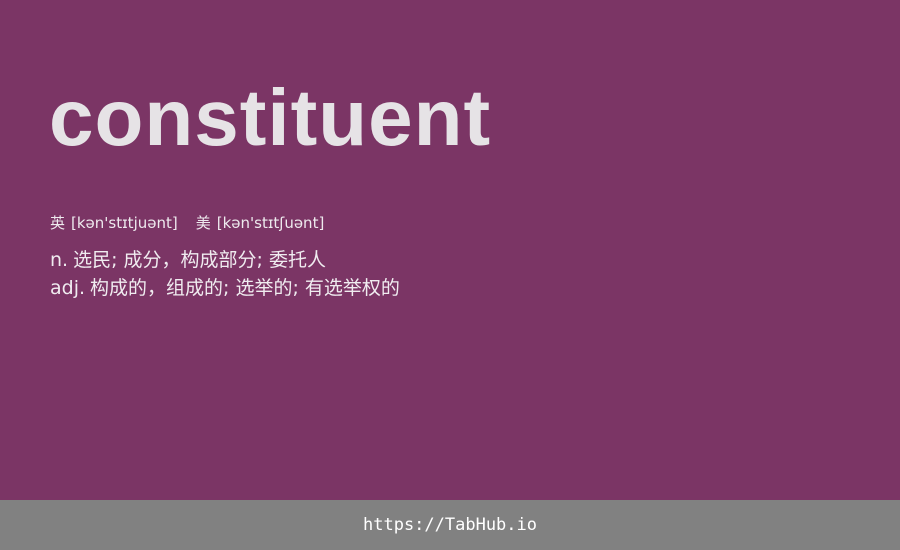 Image resolution: width=900 pixels, height=550 pixels. Describe the element at coordinates (245, 288) in the screenshot. I see `definition-text: 构成的，组成的; 选举的; 有选举权的` at that location.